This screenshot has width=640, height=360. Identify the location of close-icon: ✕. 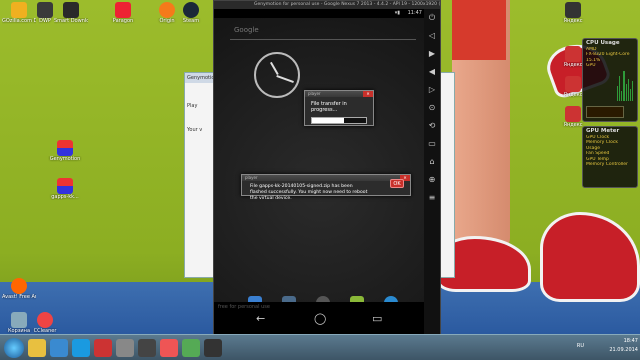
(368, 94).